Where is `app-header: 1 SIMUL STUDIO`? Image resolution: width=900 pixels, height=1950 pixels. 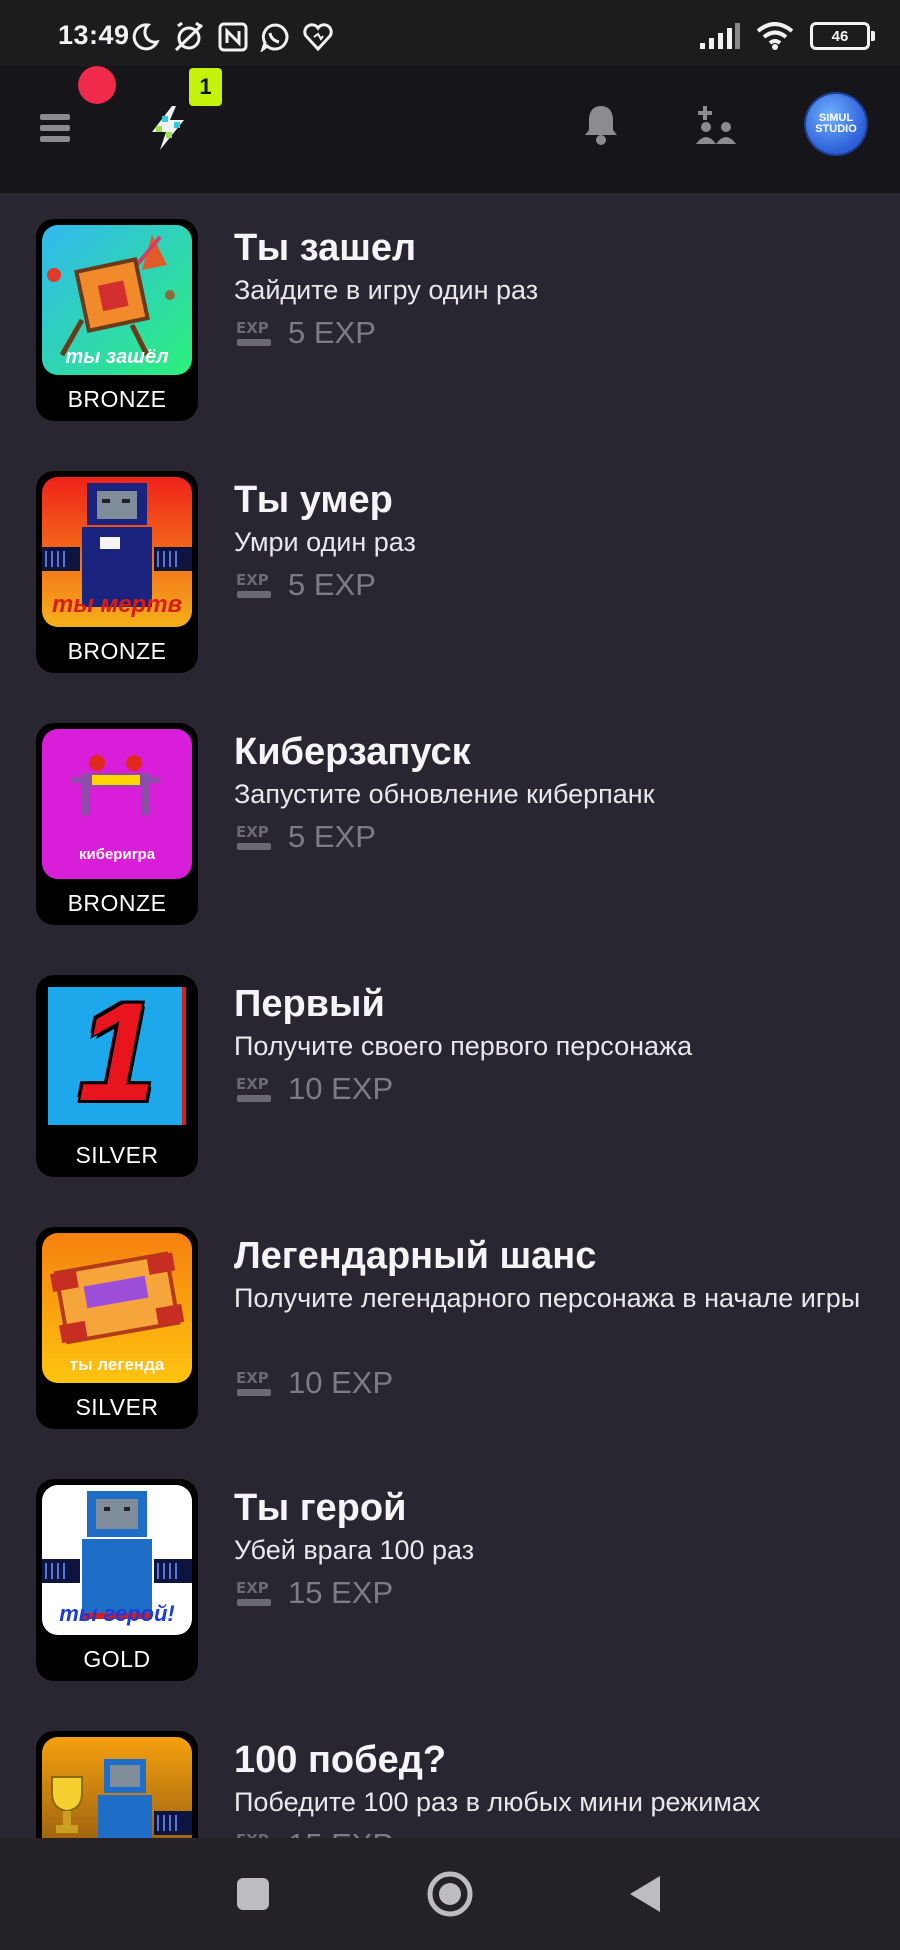
app-header: 1 SIMUL STUDIO is located at coordinates (450, 129).